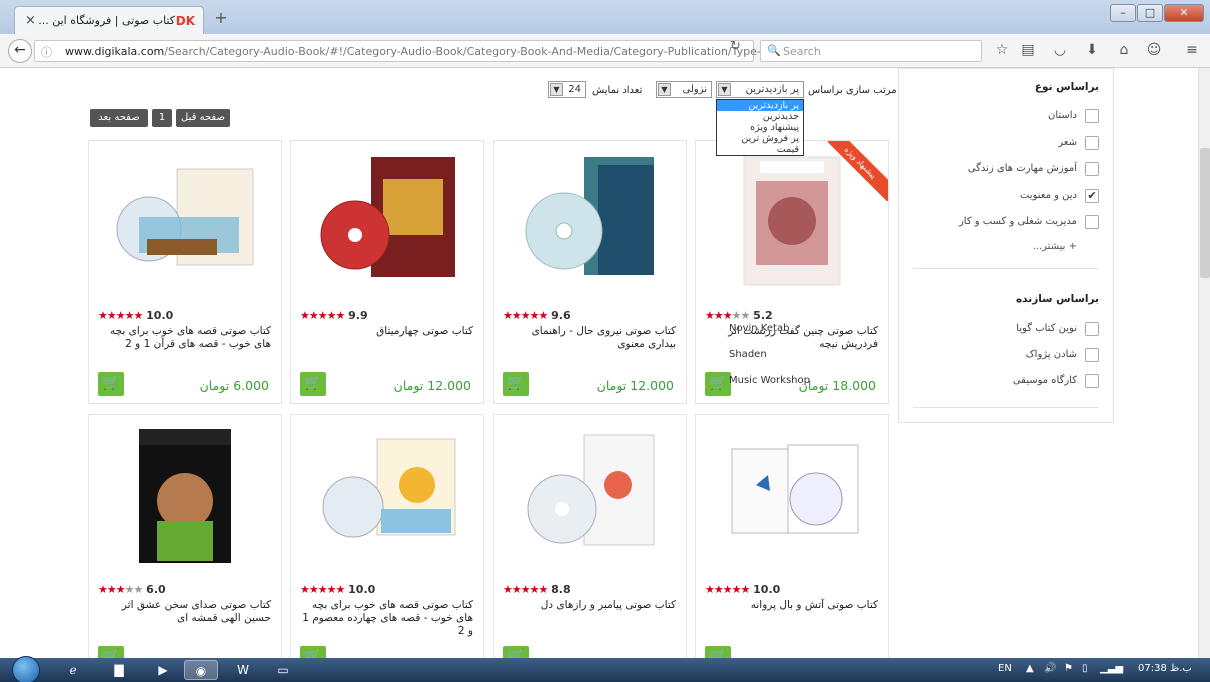  Describe the element at coordinates (1009, 197) in the screenshot. I see `filter-checkbox-item: ✔ دین و معنویت` at that location.